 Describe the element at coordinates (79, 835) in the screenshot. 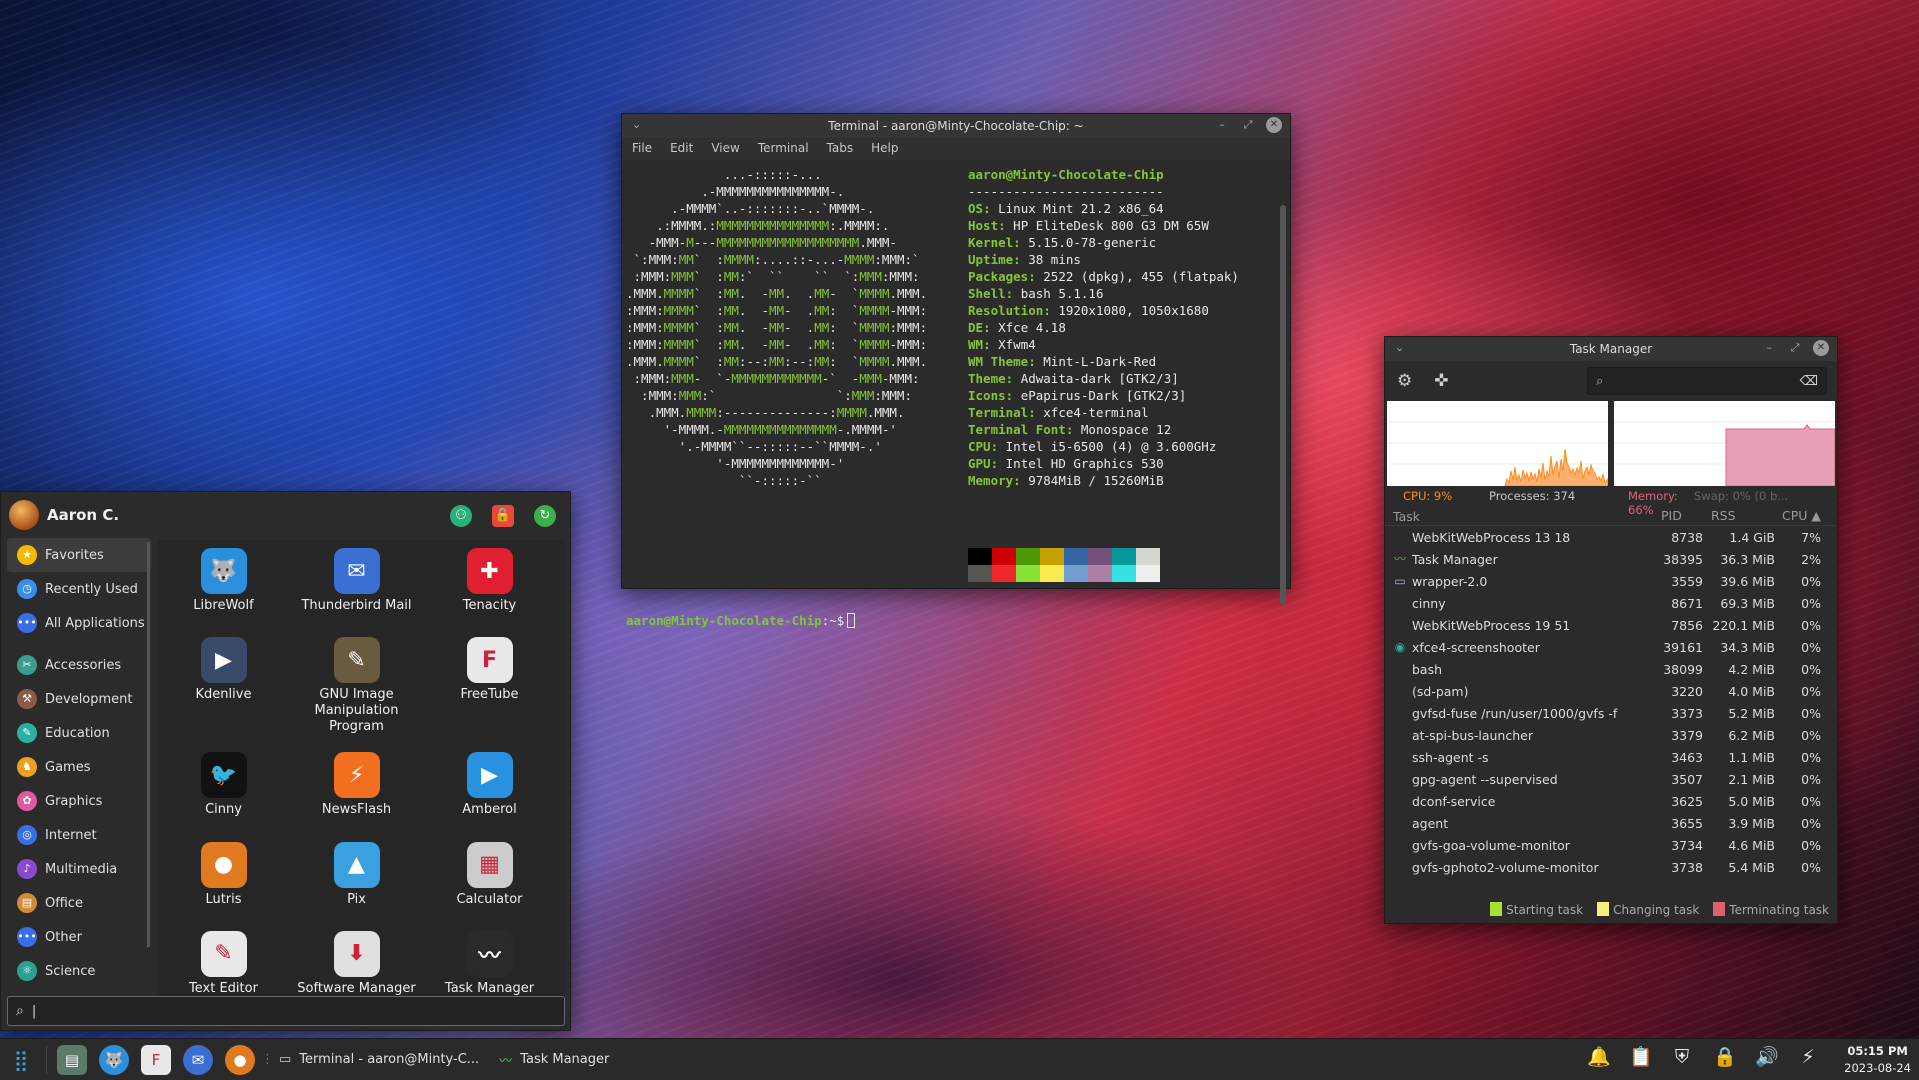

I see `category-item-internet: ◎ Internet` at that location.